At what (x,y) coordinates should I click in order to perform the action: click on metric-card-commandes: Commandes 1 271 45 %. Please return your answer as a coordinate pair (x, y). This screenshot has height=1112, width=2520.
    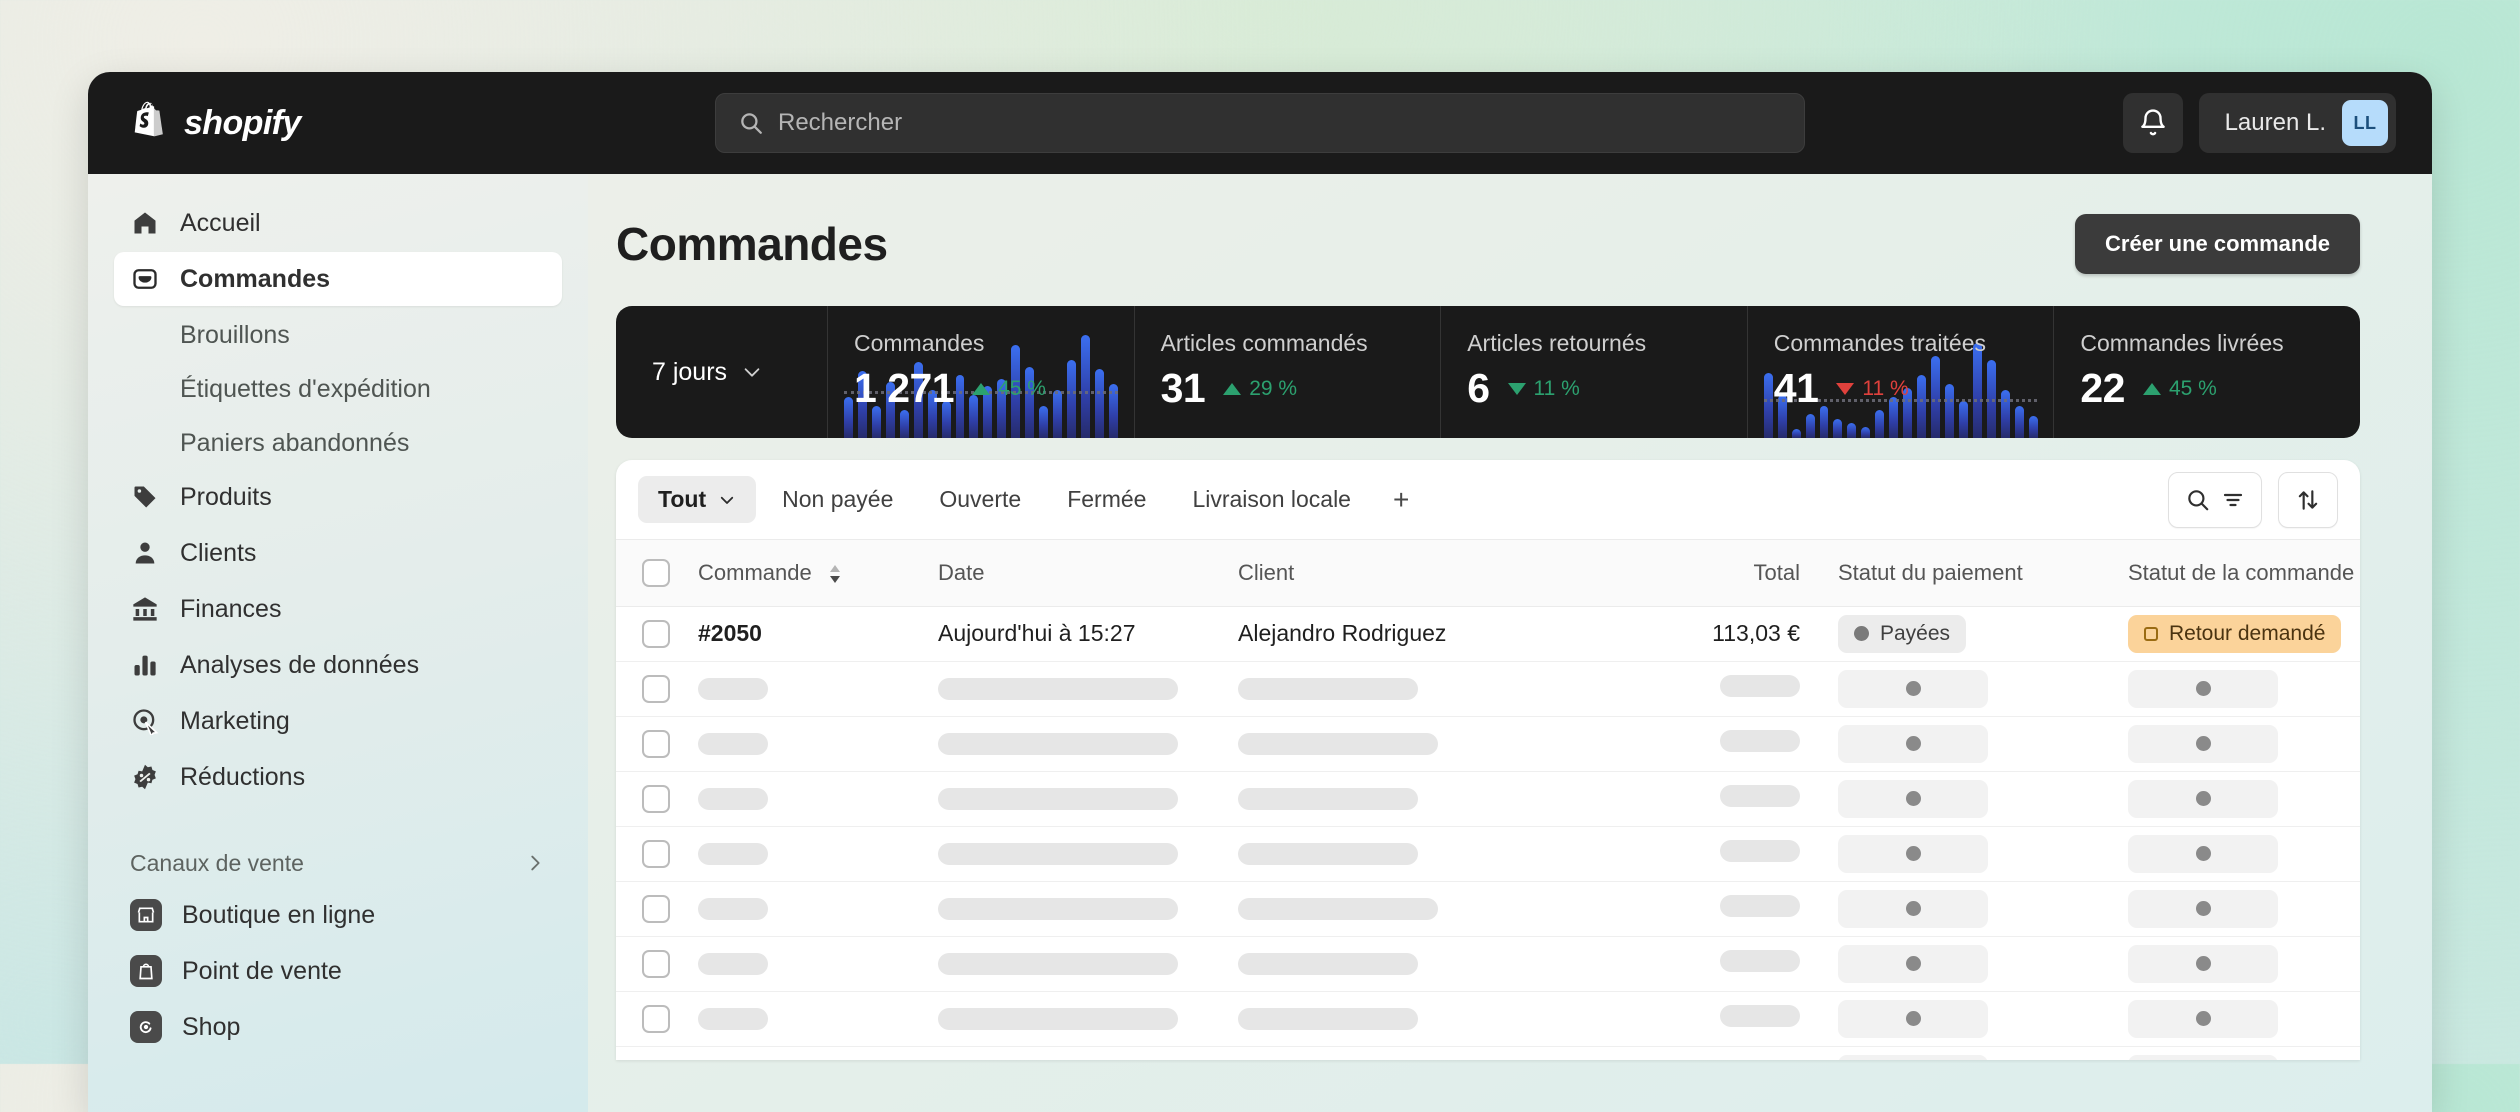
    Looking at the image, I should click on (981, 372).